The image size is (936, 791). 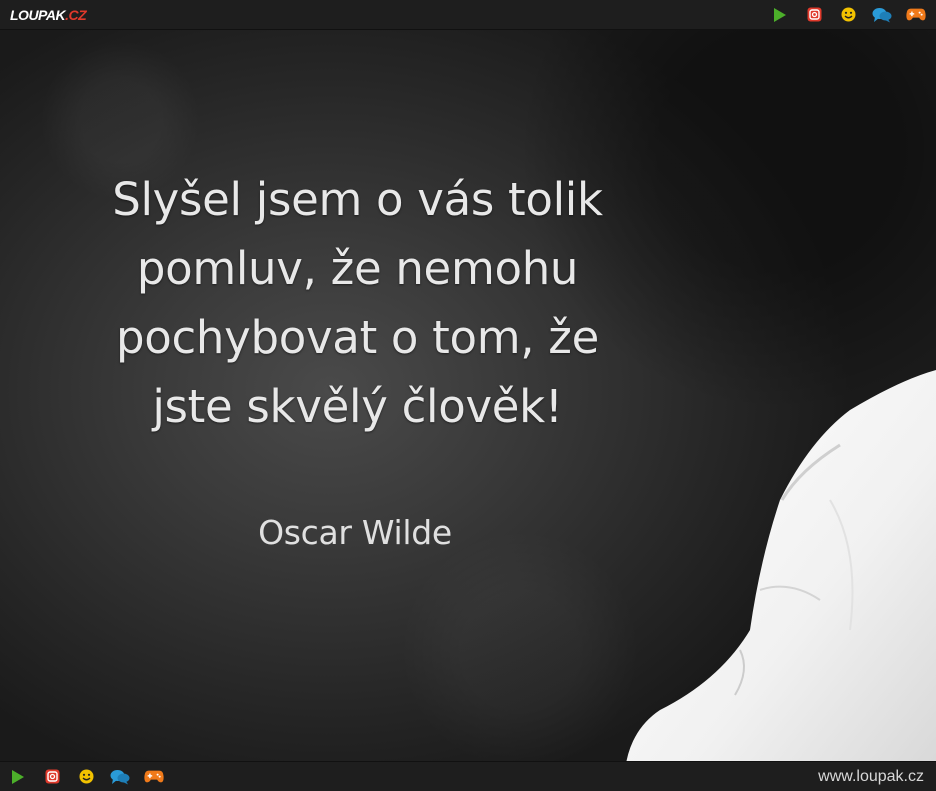 I want to click on quote-line-3: pochybovat o tom, že, so click(x=357, y=337).